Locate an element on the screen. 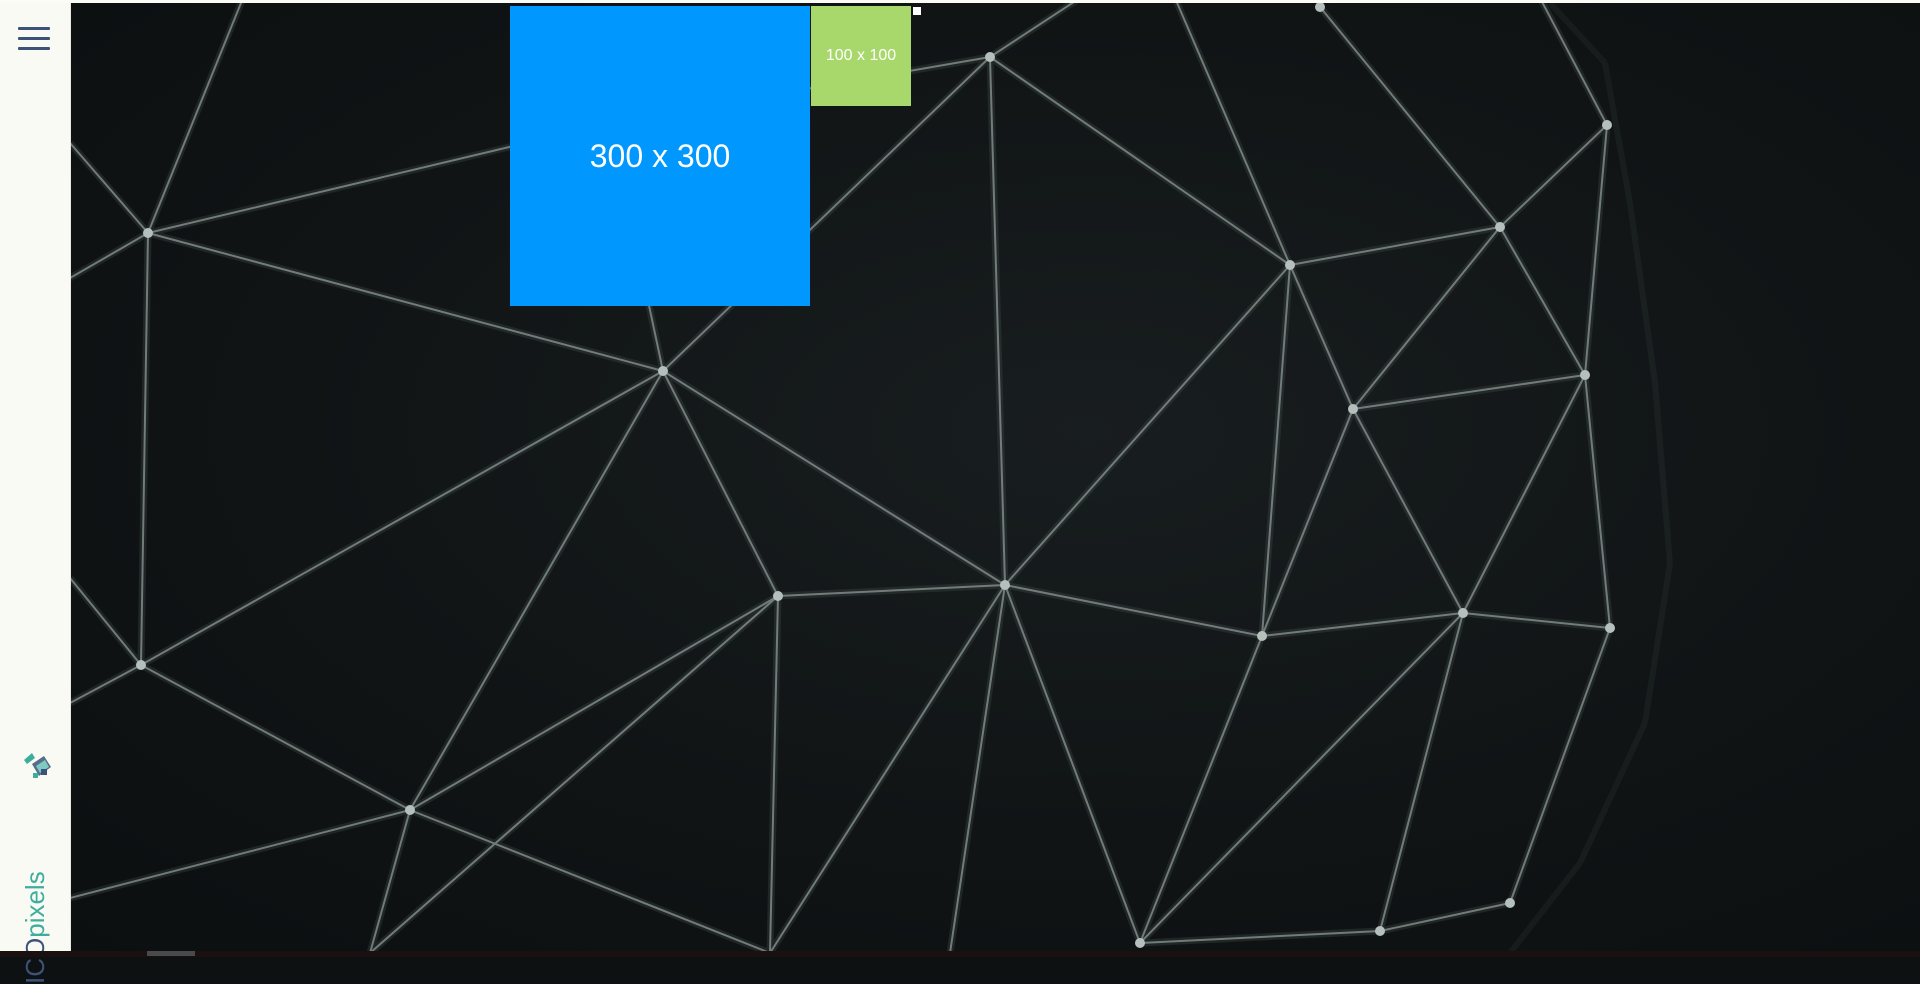  scrollbar-thumb is located at coordinates (171, 953).